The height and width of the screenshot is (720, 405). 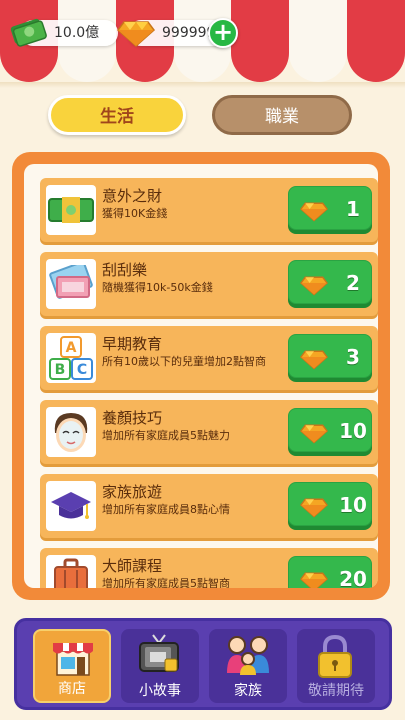 I want to click on bottom-nav: 商店 小故事 家族 敬請期待, so click(x=203, y=664).